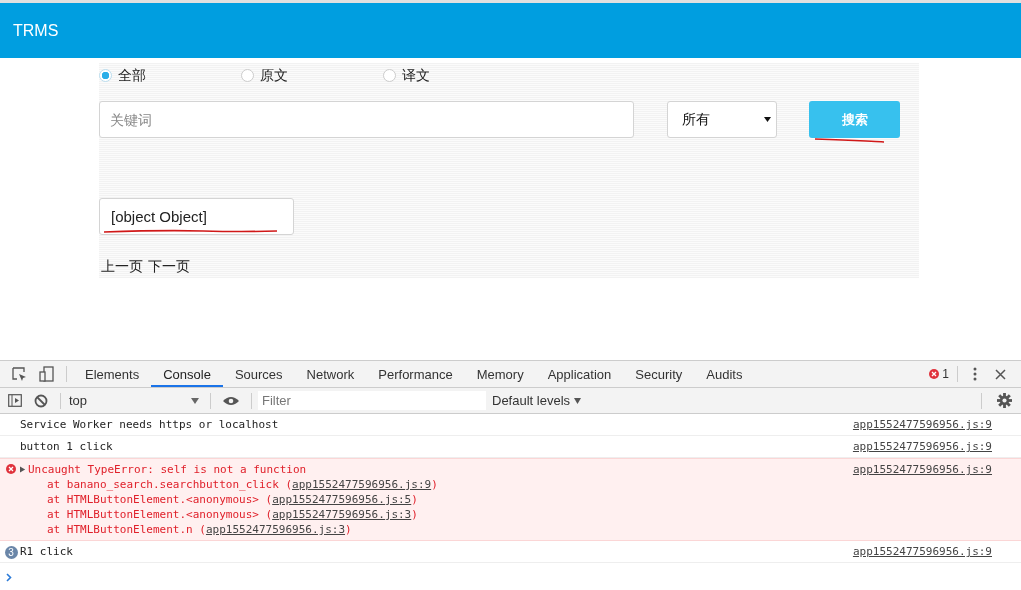  Describe the element at coordinates (167, 469) in the screenshot. I see `console-message: Uncaught TypeError: self is not a function` at that location.